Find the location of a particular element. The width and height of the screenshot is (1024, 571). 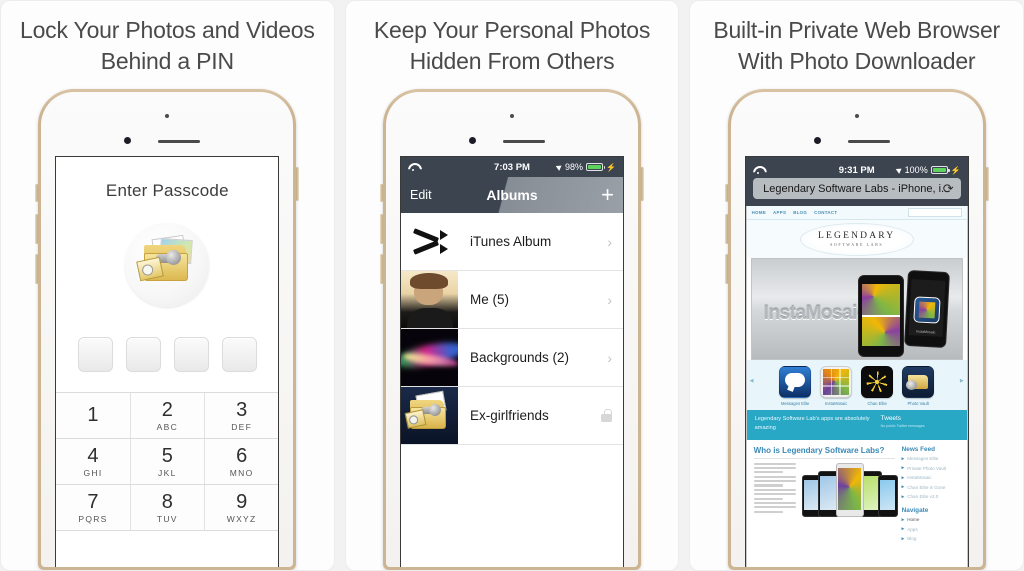

key-number: 1 is located at coordinates (93, 414).